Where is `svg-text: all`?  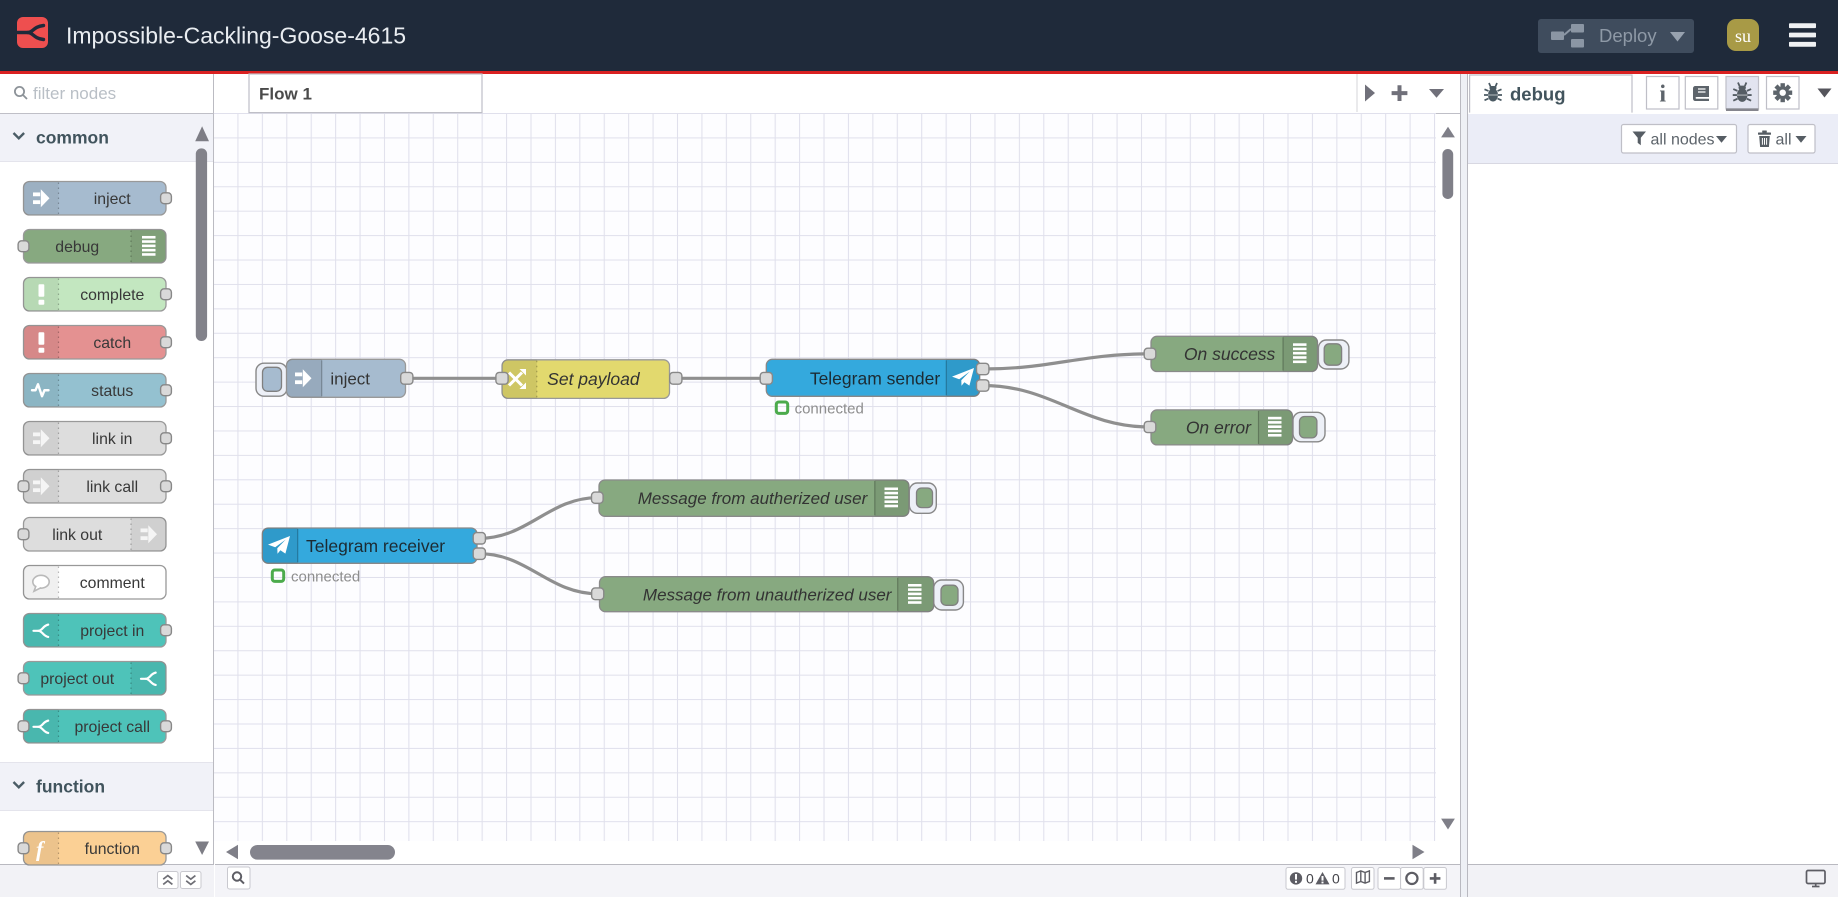
svg-text: all is located at coordinates (1784, 140).